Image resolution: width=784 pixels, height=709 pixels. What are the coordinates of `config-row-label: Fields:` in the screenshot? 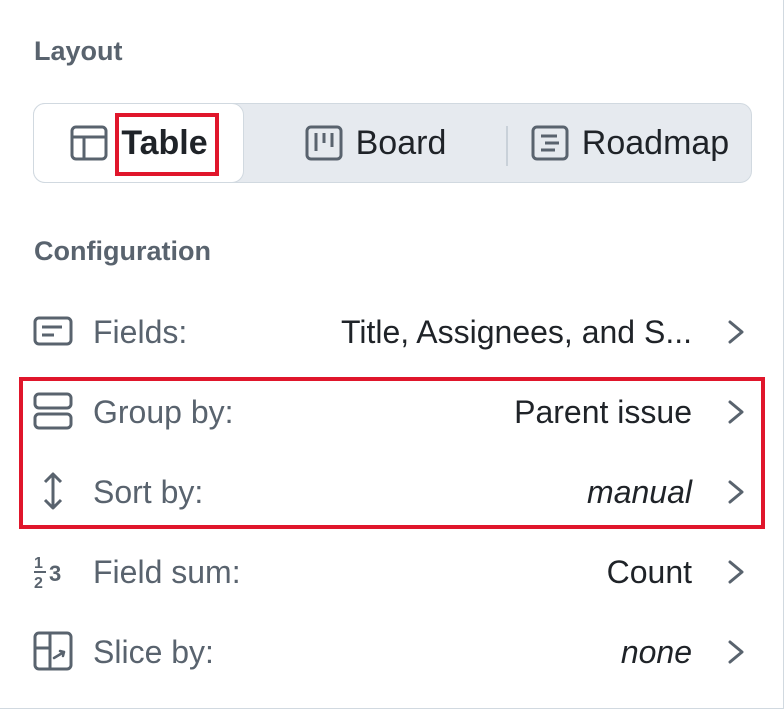 It's located at (140, 332).